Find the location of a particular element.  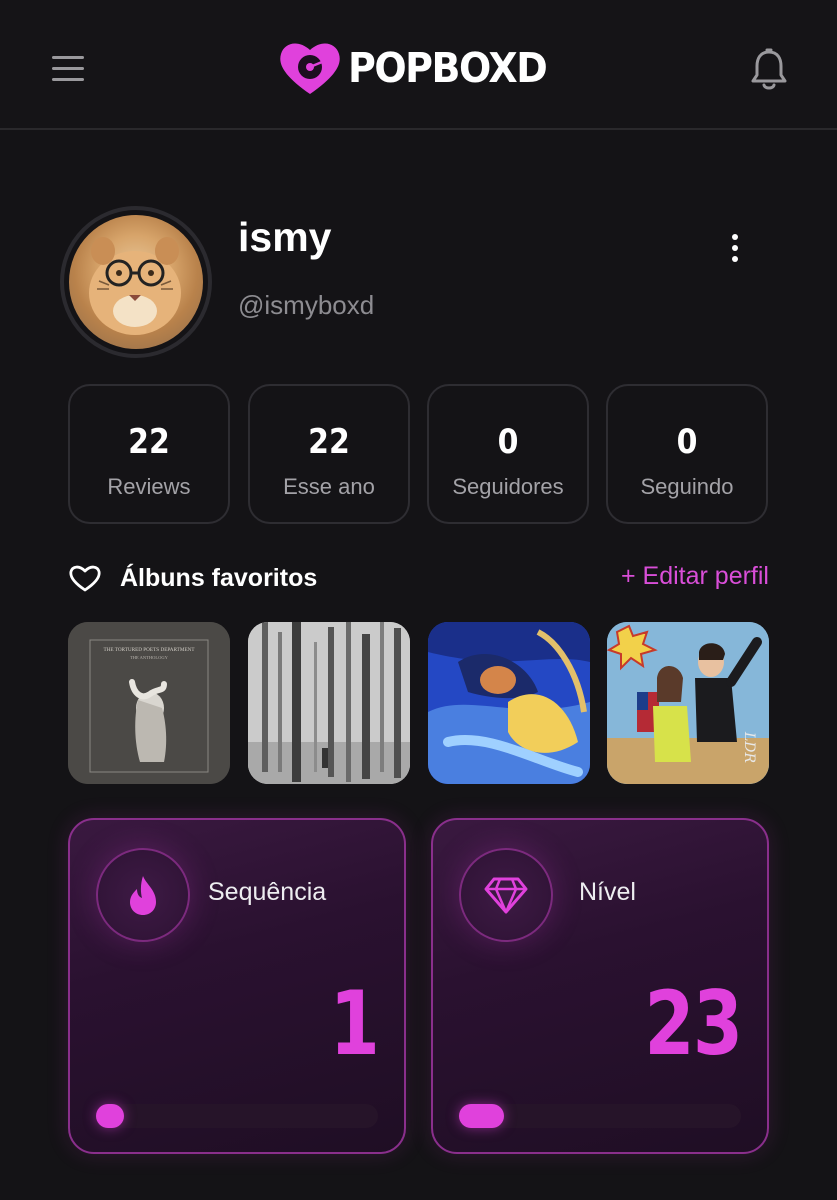

stat-this-year: 22 Esse ano is located at coordinates (329, 454).